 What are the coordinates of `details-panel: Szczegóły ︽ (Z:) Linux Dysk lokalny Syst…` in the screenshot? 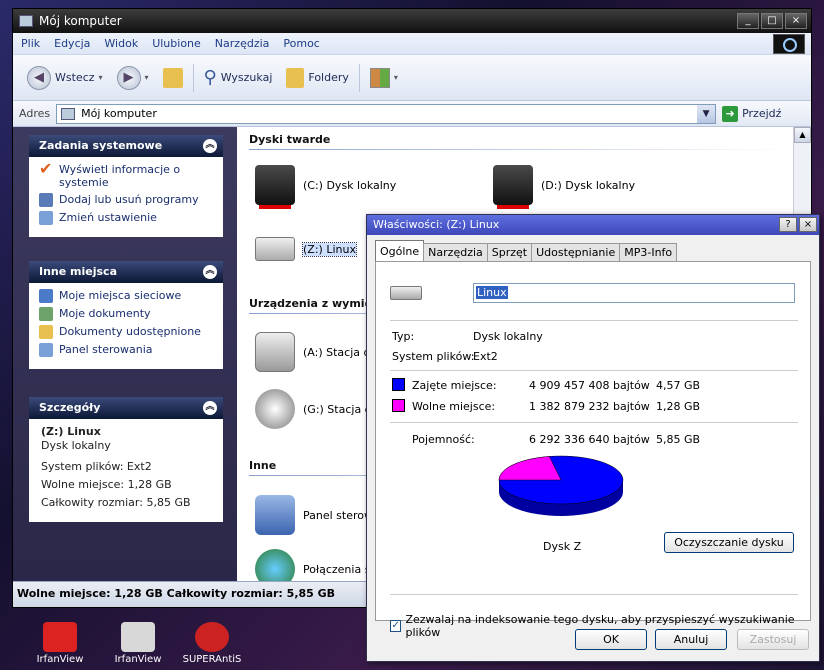 It's located at (126, 459).